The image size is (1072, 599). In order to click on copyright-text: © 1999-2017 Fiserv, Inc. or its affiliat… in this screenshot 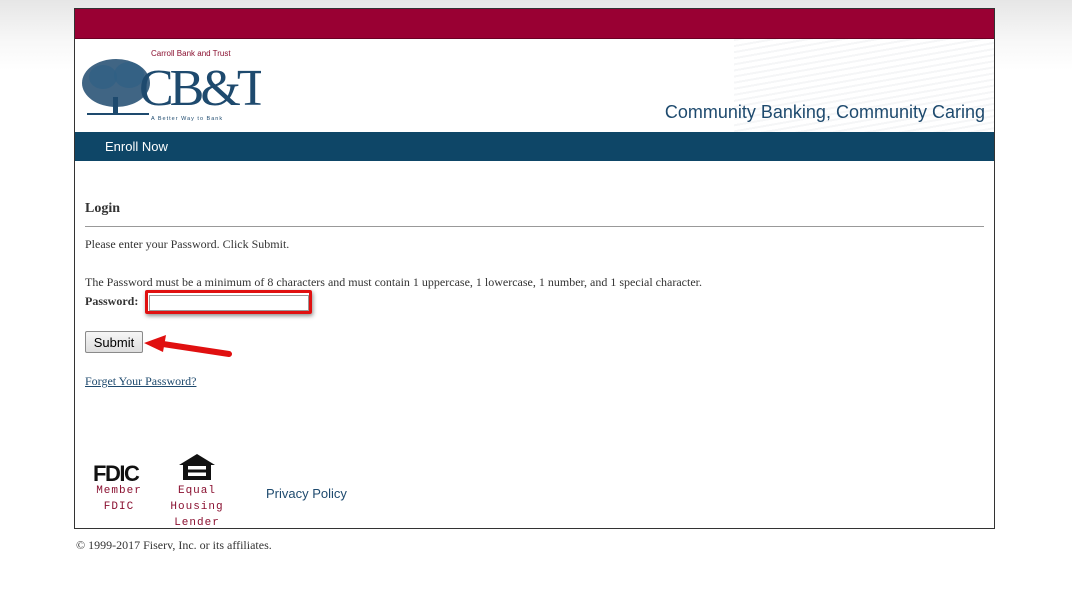, I will do `click(174, 545)`.